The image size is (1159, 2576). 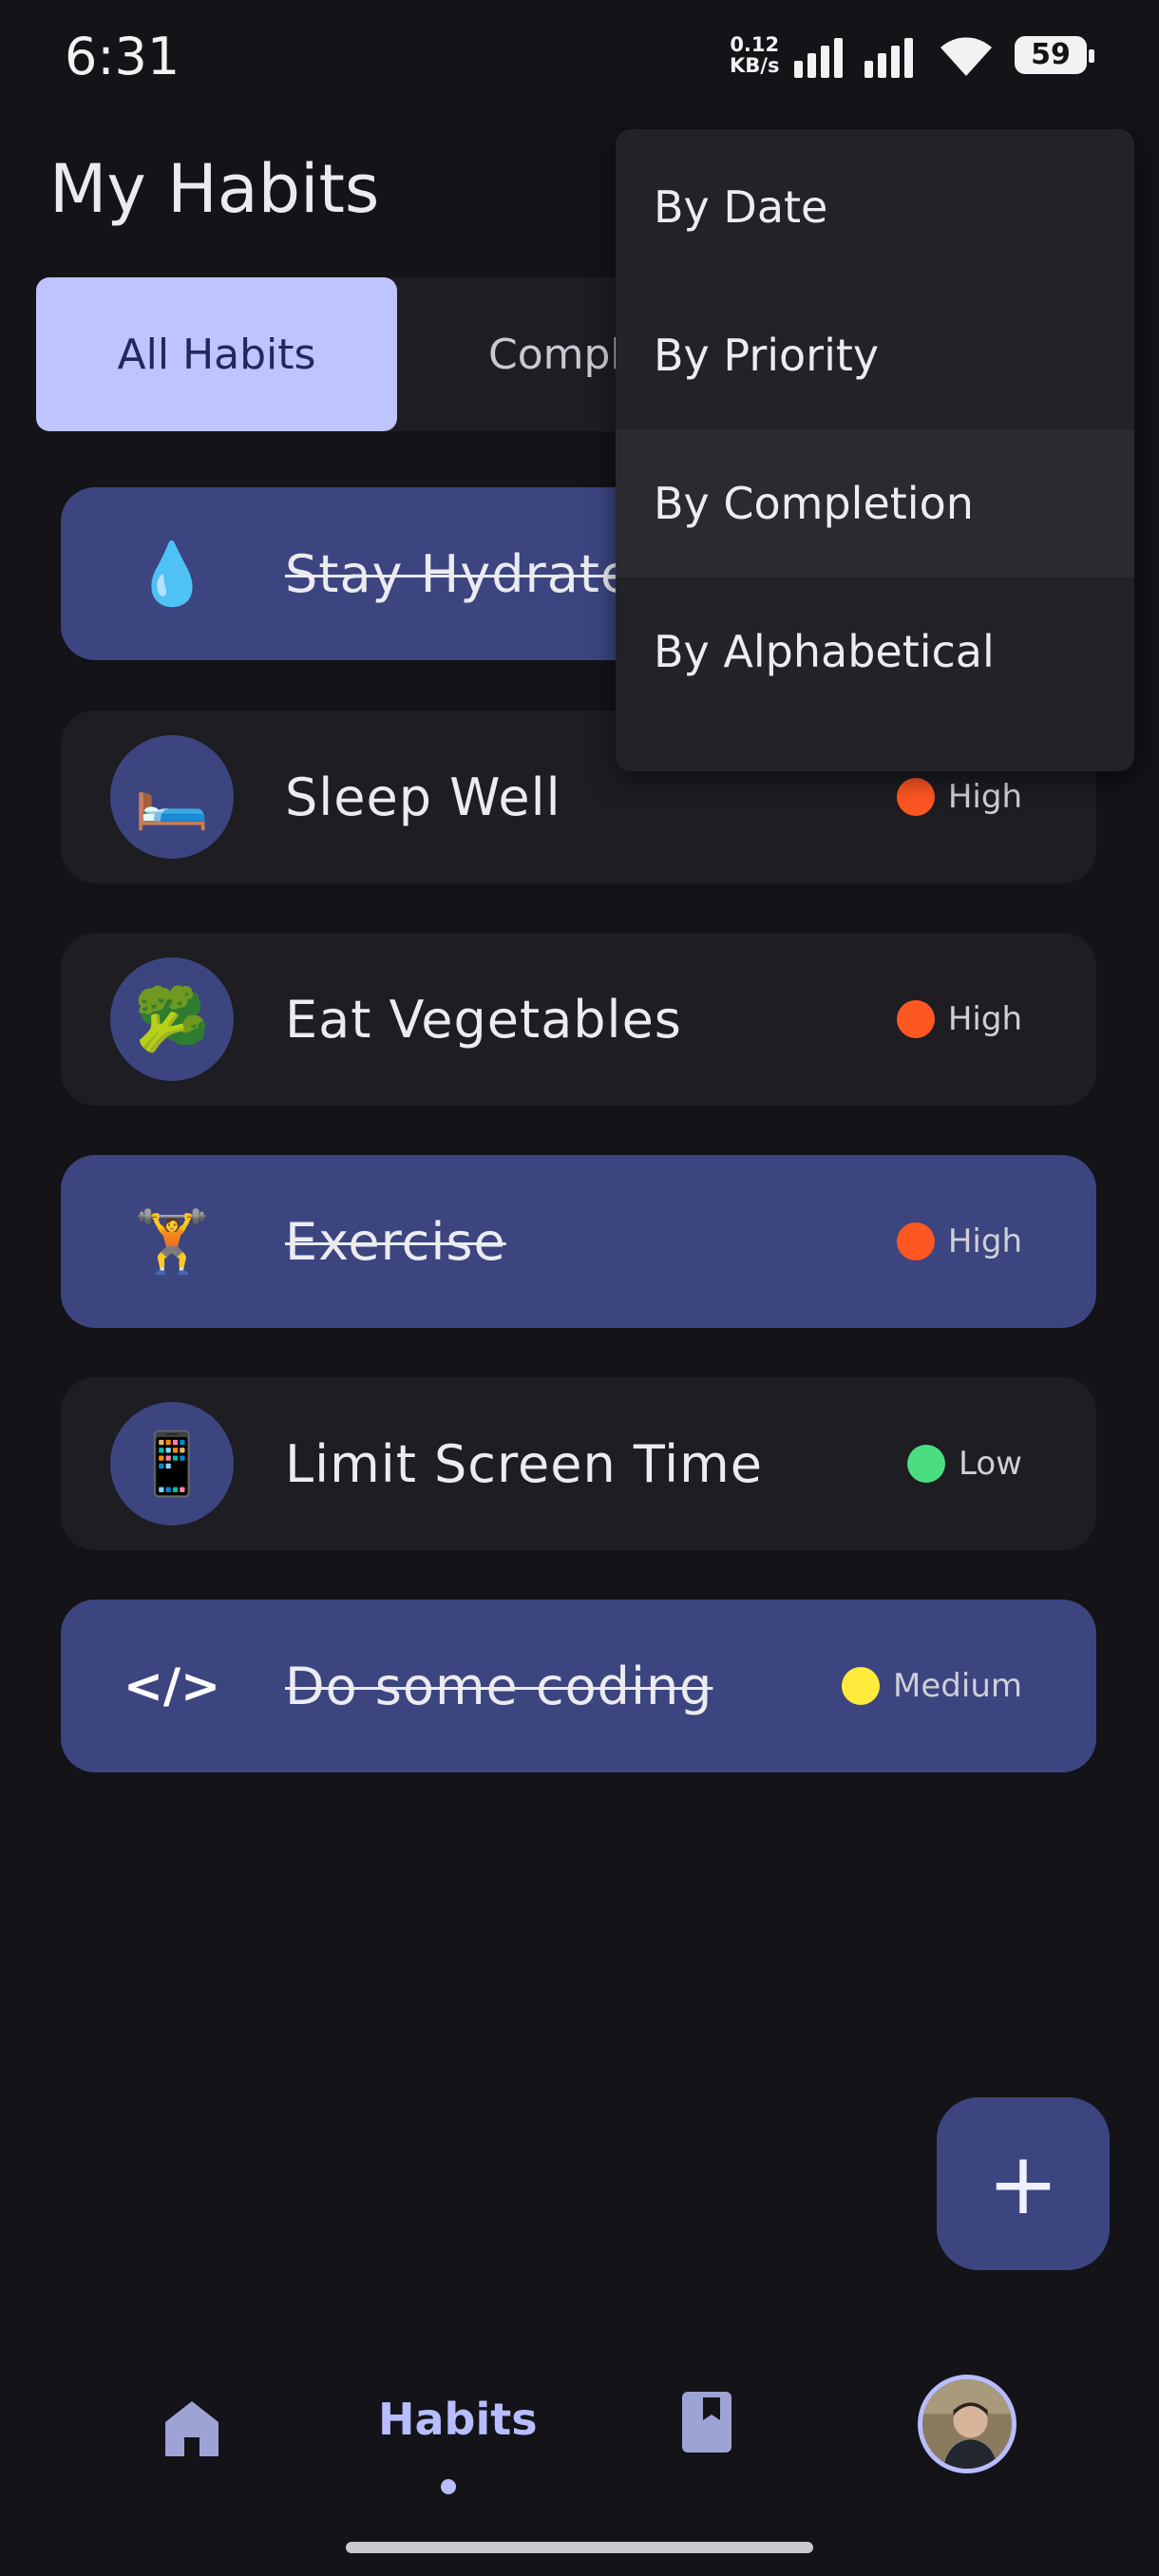 What do you see at coordinates (499, 1686) in the screenshot?
I see `habit-name: Do some coding` at bounding box center [499, 1686].